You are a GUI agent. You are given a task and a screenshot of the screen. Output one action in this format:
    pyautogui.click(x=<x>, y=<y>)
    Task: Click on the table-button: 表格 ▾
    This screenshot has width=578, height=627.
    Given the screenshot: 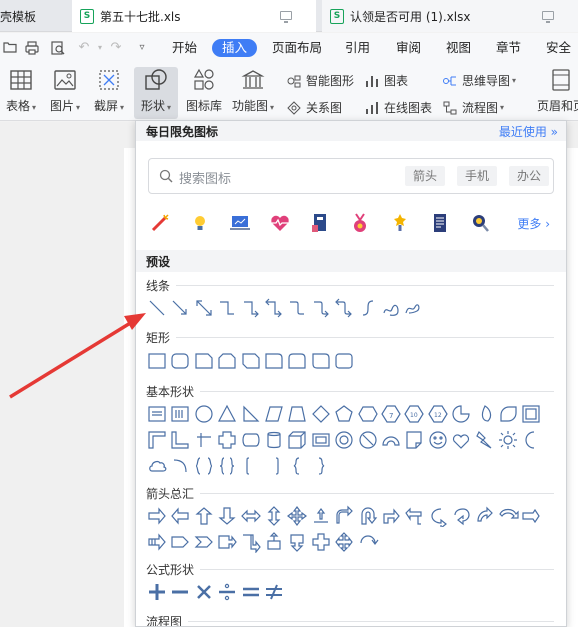 What is the action you would take?
    pyautogui.click(x=21, y=90)
    